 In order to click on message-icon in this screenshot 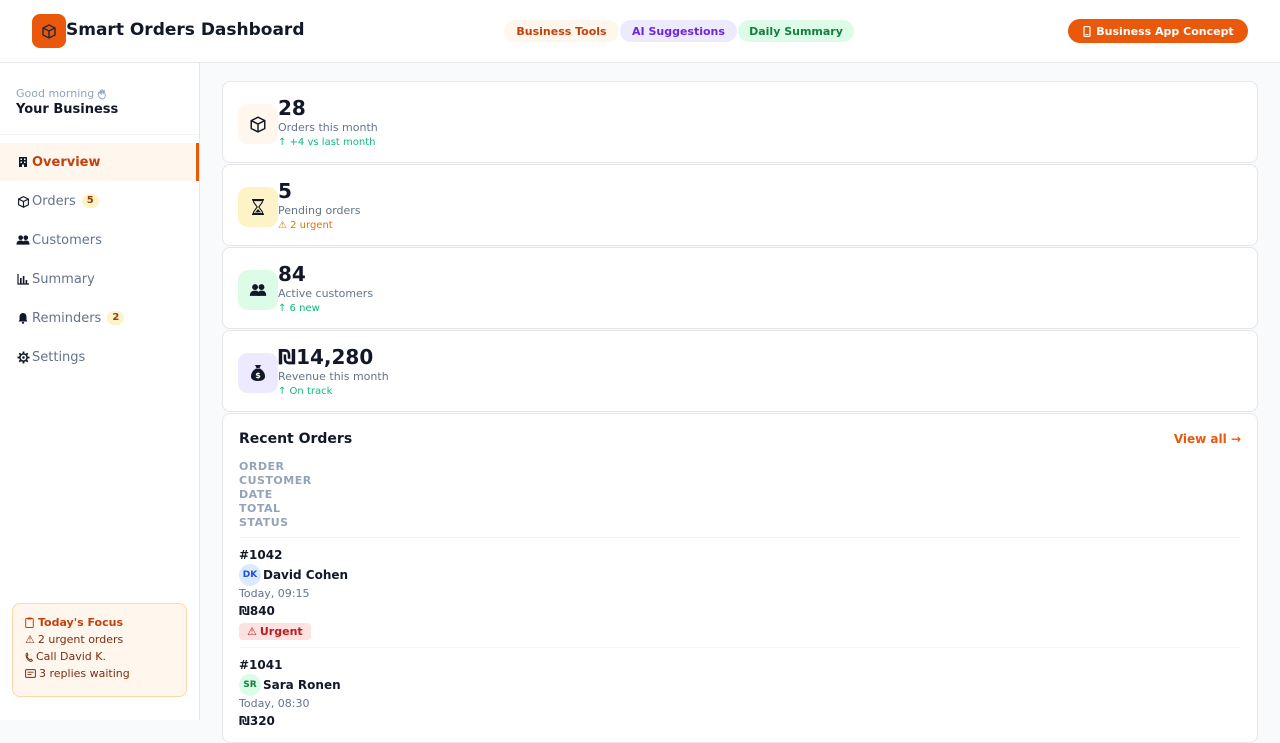, I will do `click(30, 673)`.